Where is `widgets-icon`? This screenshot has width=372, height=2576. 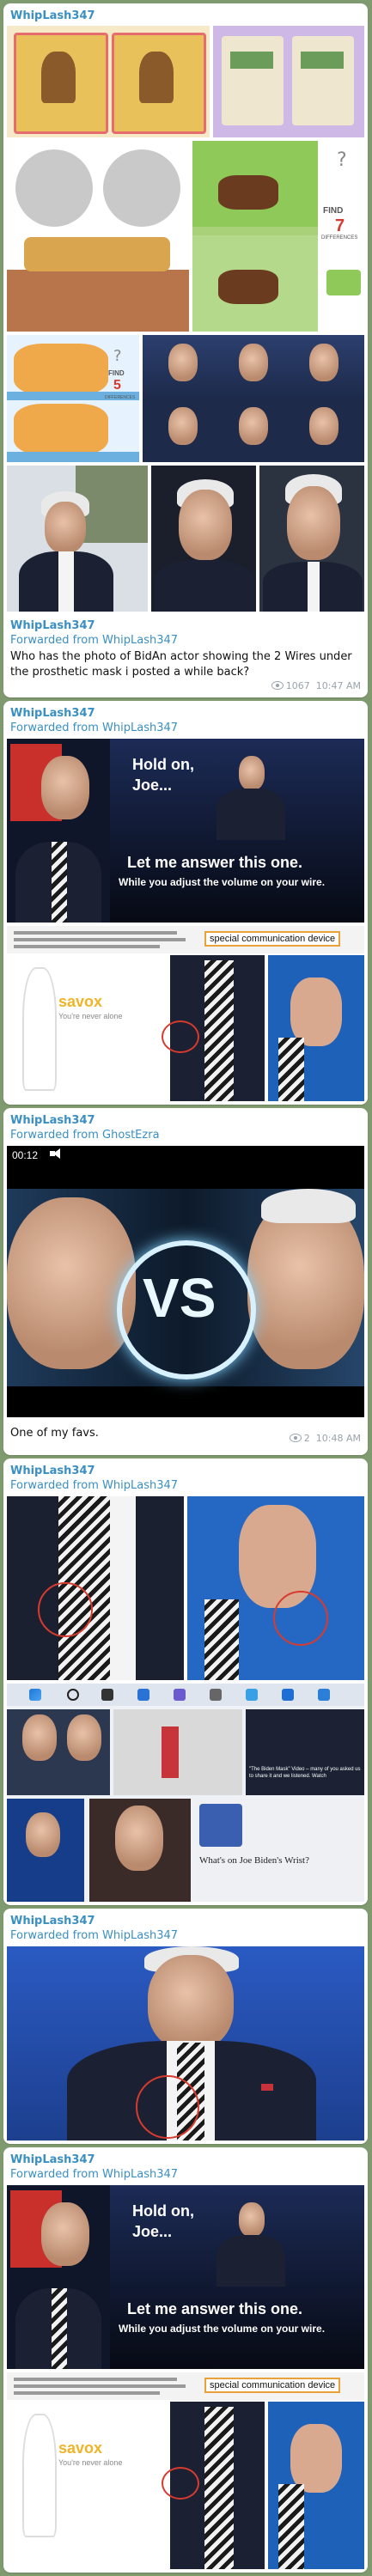 widgets-icon is located at coordinates (143, 1695).